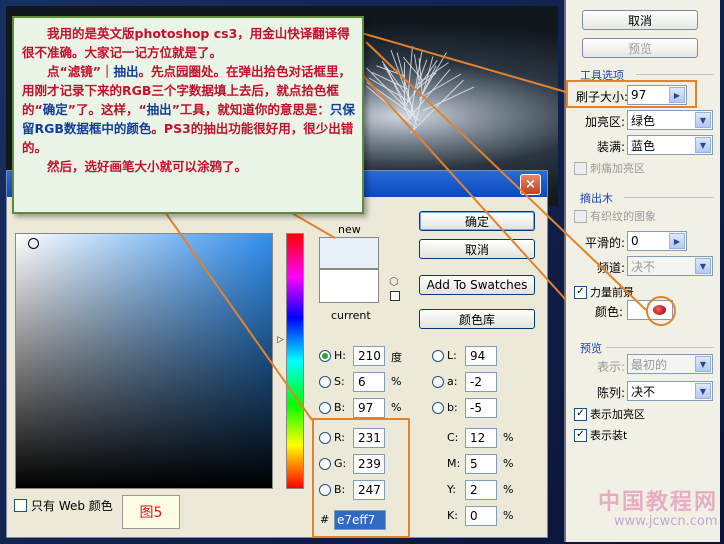  I want to click on fill-select: 蓝色 ▼, so click(670, 145).